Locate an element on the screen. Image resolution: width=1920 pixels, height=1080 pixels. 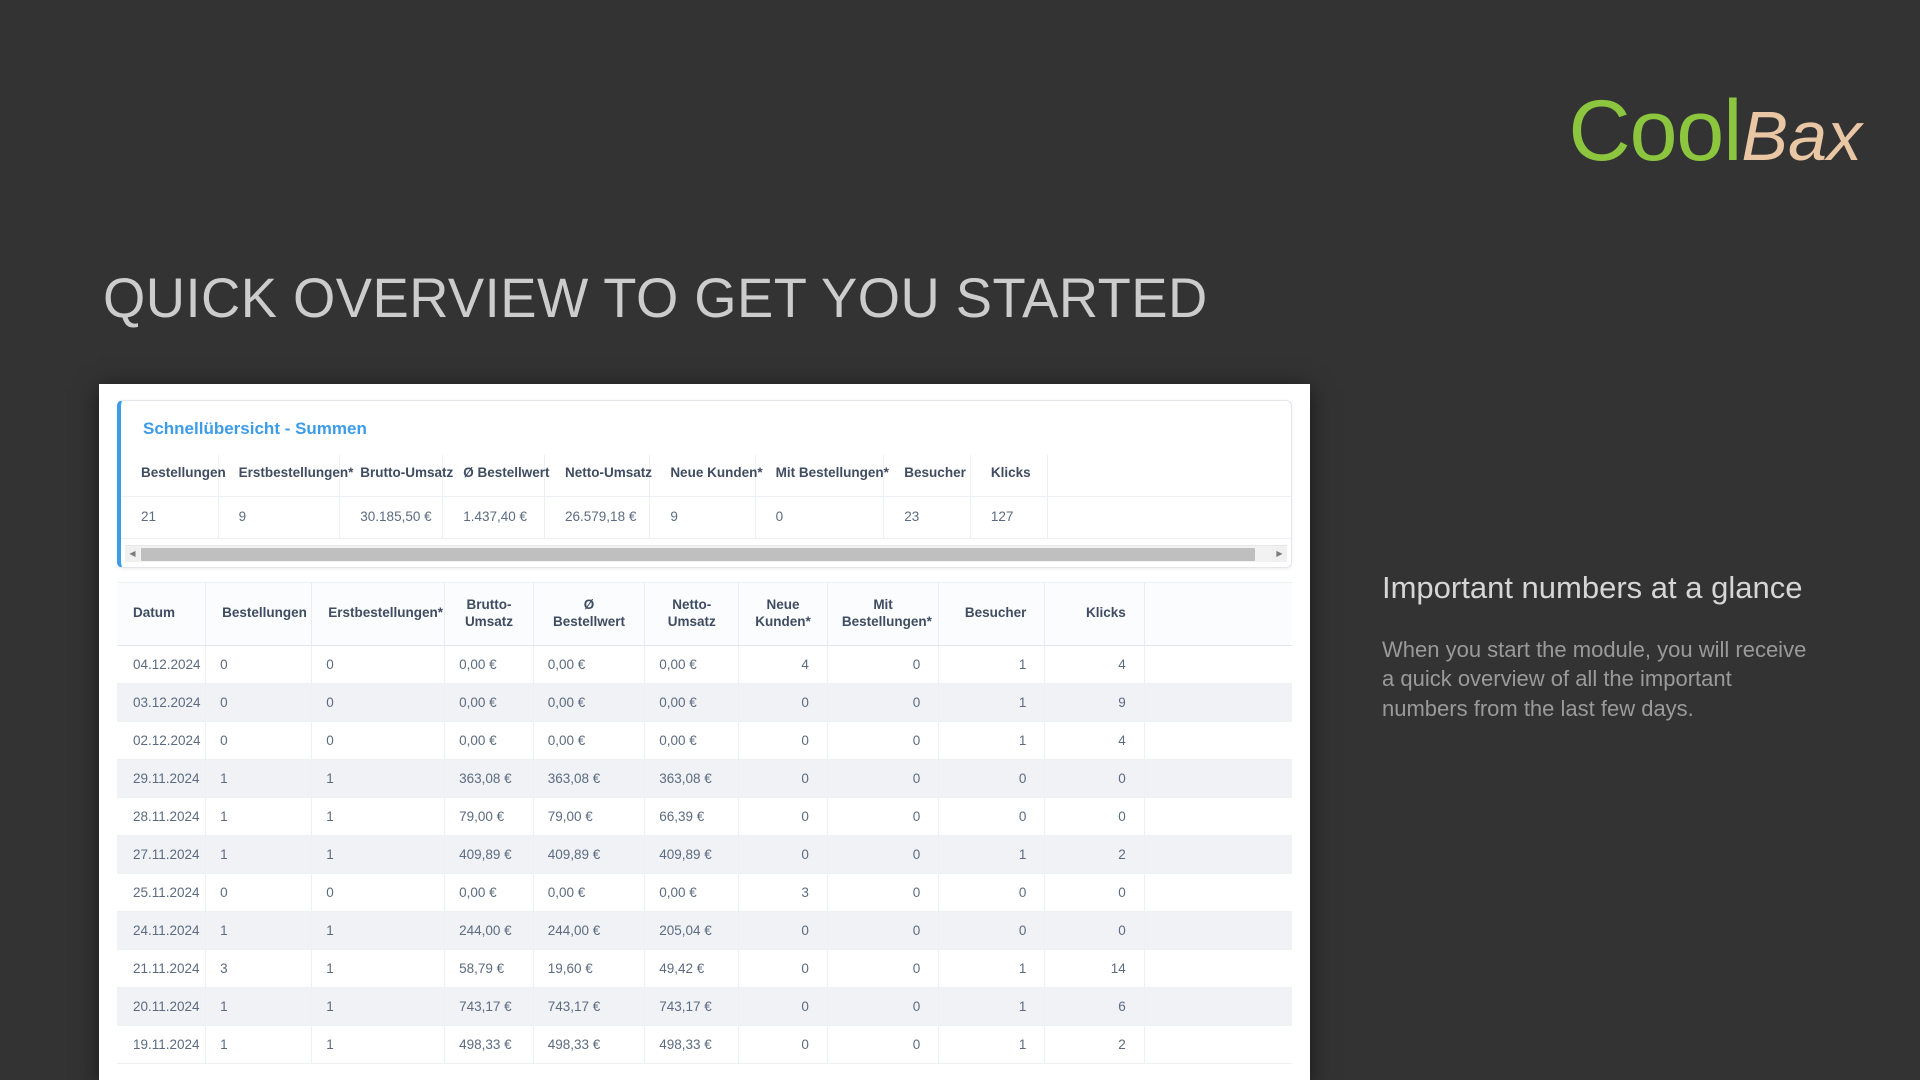
detail-col-mit-bestellungen: Mit Bestellungen* is located at coordinates (882, 614).